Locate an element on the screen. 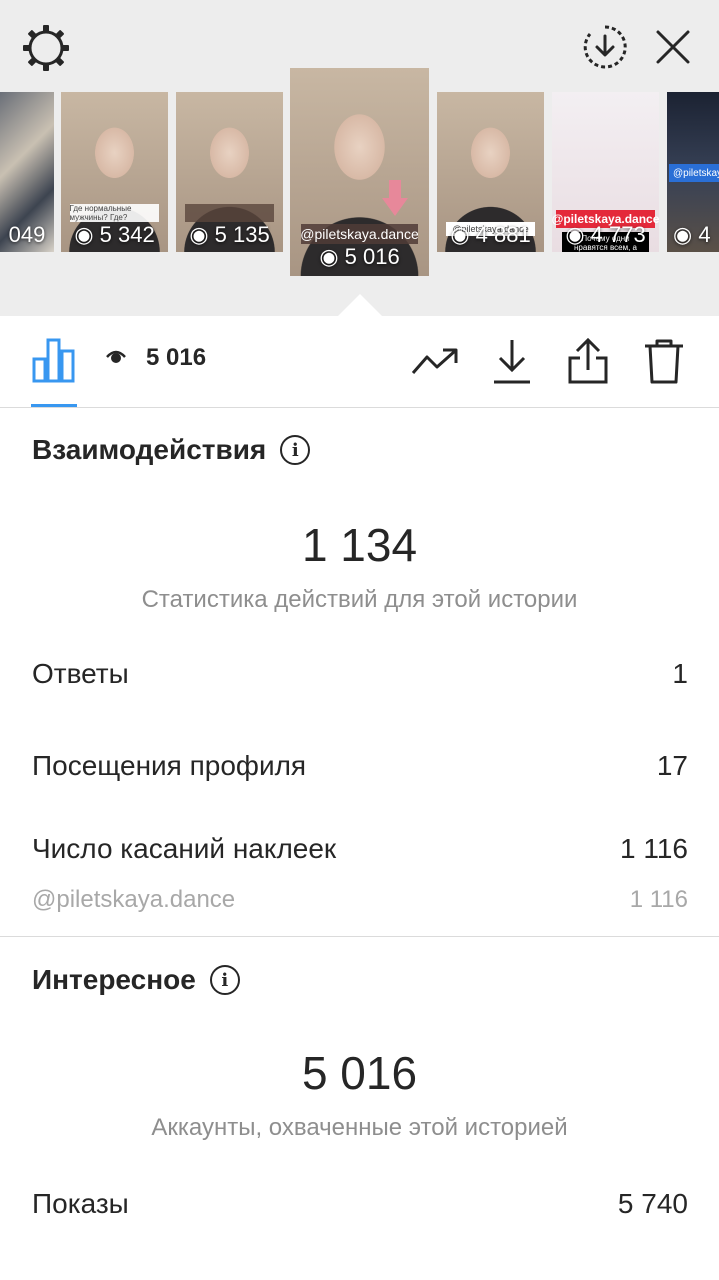 This screenshot has width=719, height=1280. story-views-count: 5 016 is located at coordinates (156, 358).